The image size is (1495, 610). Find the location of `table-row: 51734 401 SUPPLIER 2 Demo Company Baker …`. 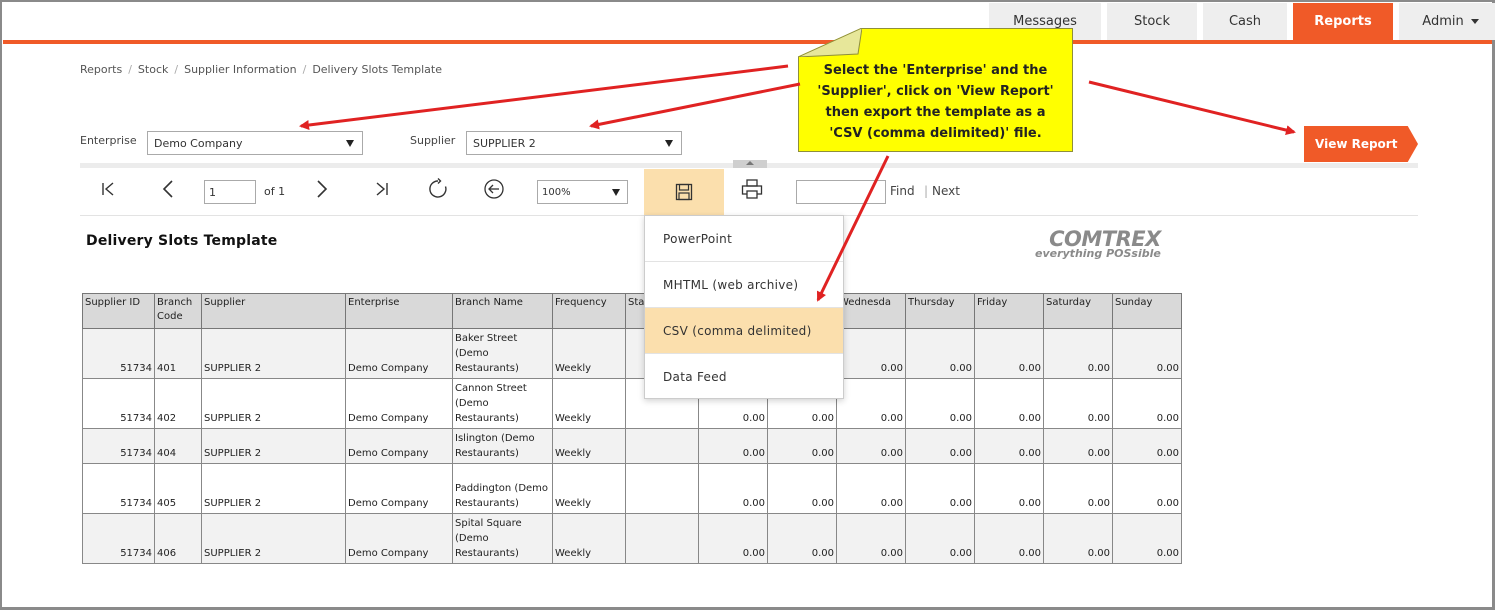

table-row: 51734 401 SUPPLIER 2 Demo Company Baker … is located at coordinates (632, 353).